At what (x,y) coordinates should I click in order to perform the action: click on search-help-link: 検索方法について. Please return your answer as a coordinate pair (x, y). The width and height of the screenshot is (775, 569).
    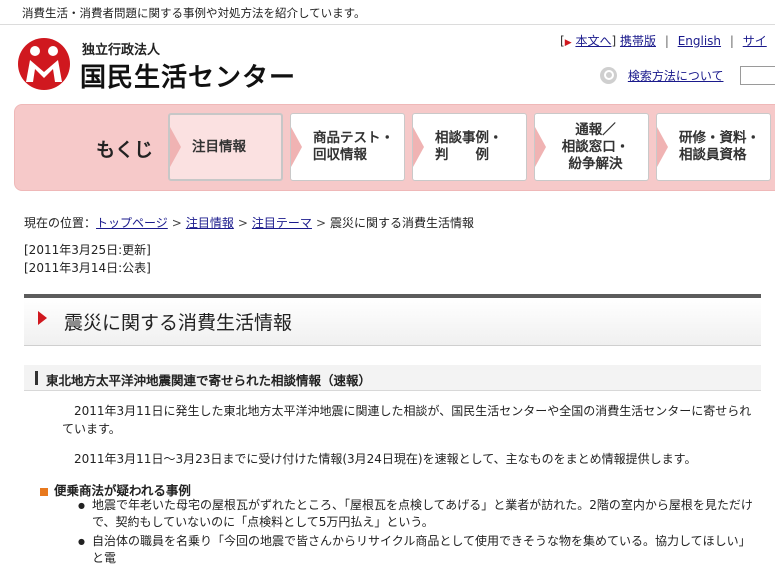
    Looking at the image, I should click on (676, 76).